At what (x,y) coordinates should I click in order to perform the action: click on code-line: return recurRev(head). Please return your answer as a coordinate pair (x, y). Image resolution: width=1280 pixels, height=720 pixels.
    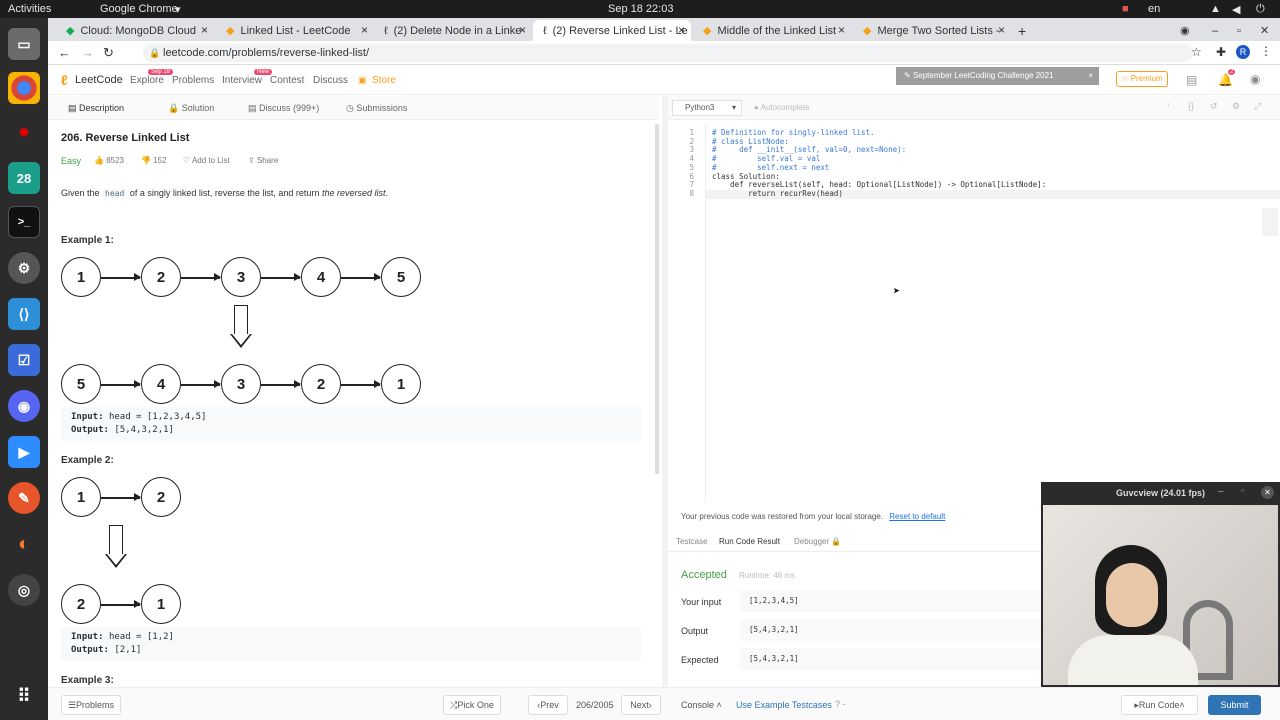
    Looking at the image, I should click on (777, 194).